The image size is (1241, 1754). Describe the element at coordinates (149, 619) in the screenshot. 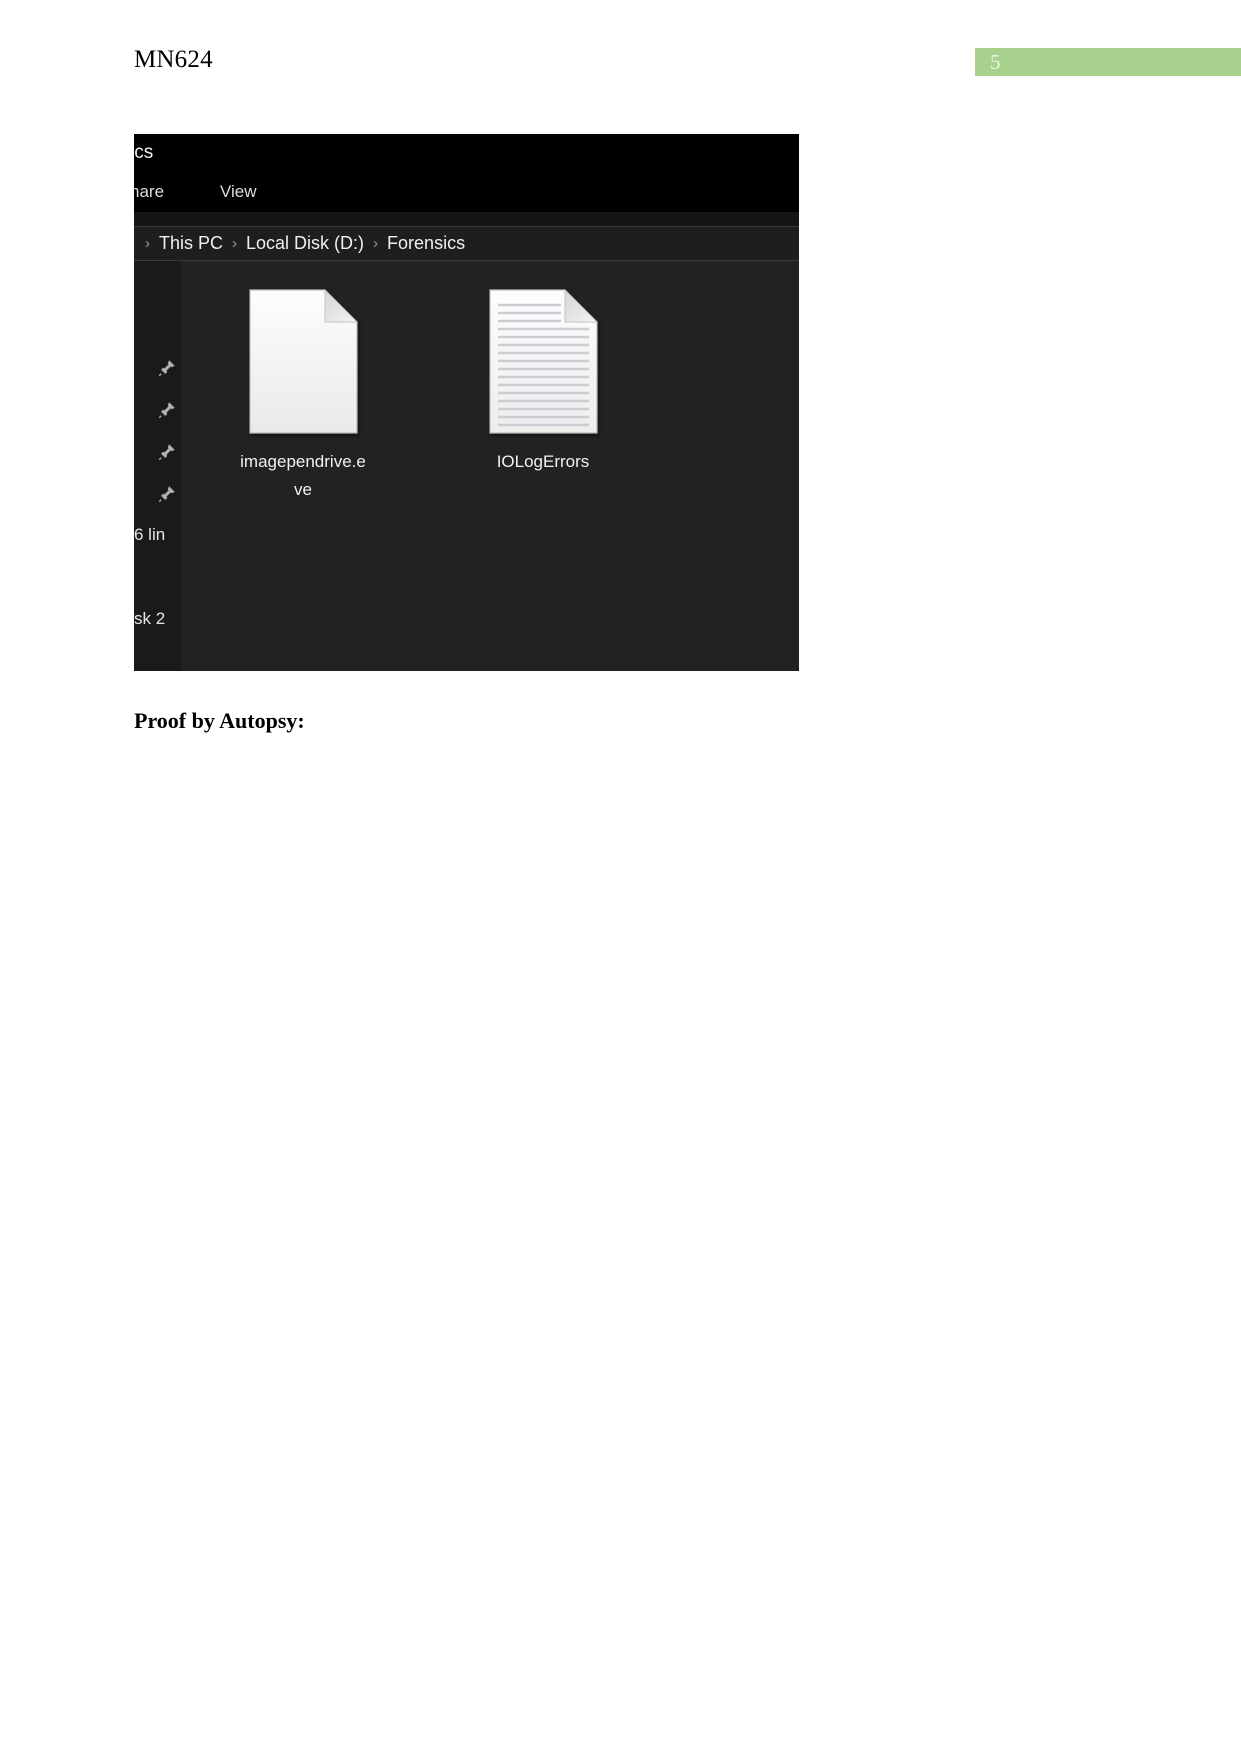

I see `nav-item-label-disk2: sk 2` at that location.